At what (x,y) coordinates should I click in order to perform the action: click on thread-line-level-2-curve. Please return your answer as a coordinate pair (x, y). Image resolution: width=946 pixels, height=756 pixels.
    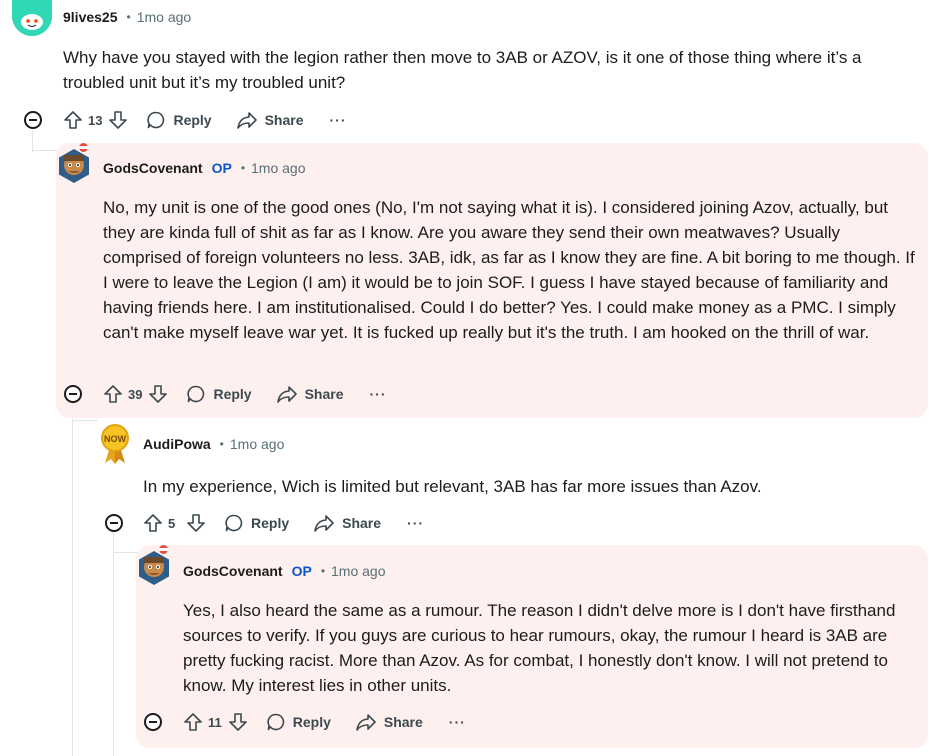
    Looking at the image, I should click on (85, 420).